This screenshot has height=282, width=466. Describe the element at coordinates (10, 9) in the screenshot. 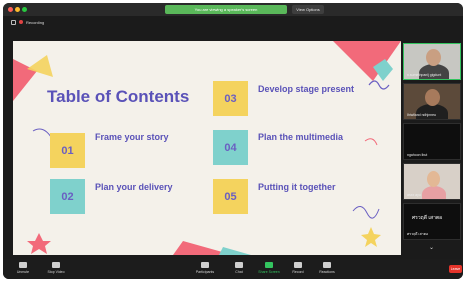

I see `close-window-button` at that location.